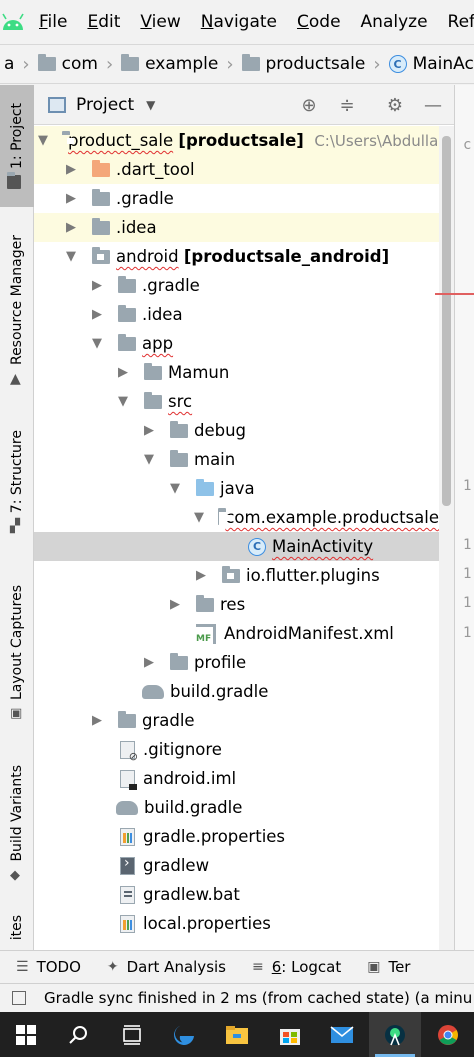  I want to click on tree-node-src: ▼ src, so click(236, 401).